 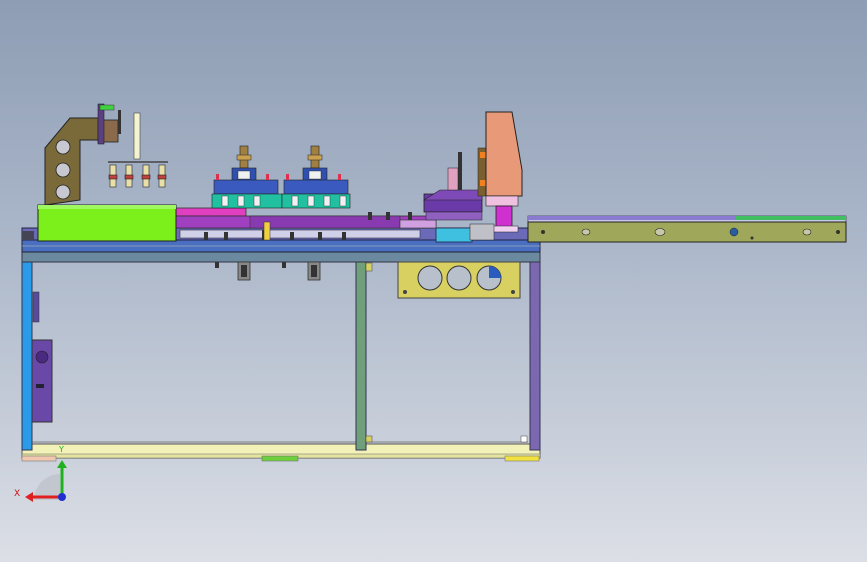 What do you see at coordinates (472, 176) in the screenshot?
I see `stamping-station` at bounding box center [472, 176].